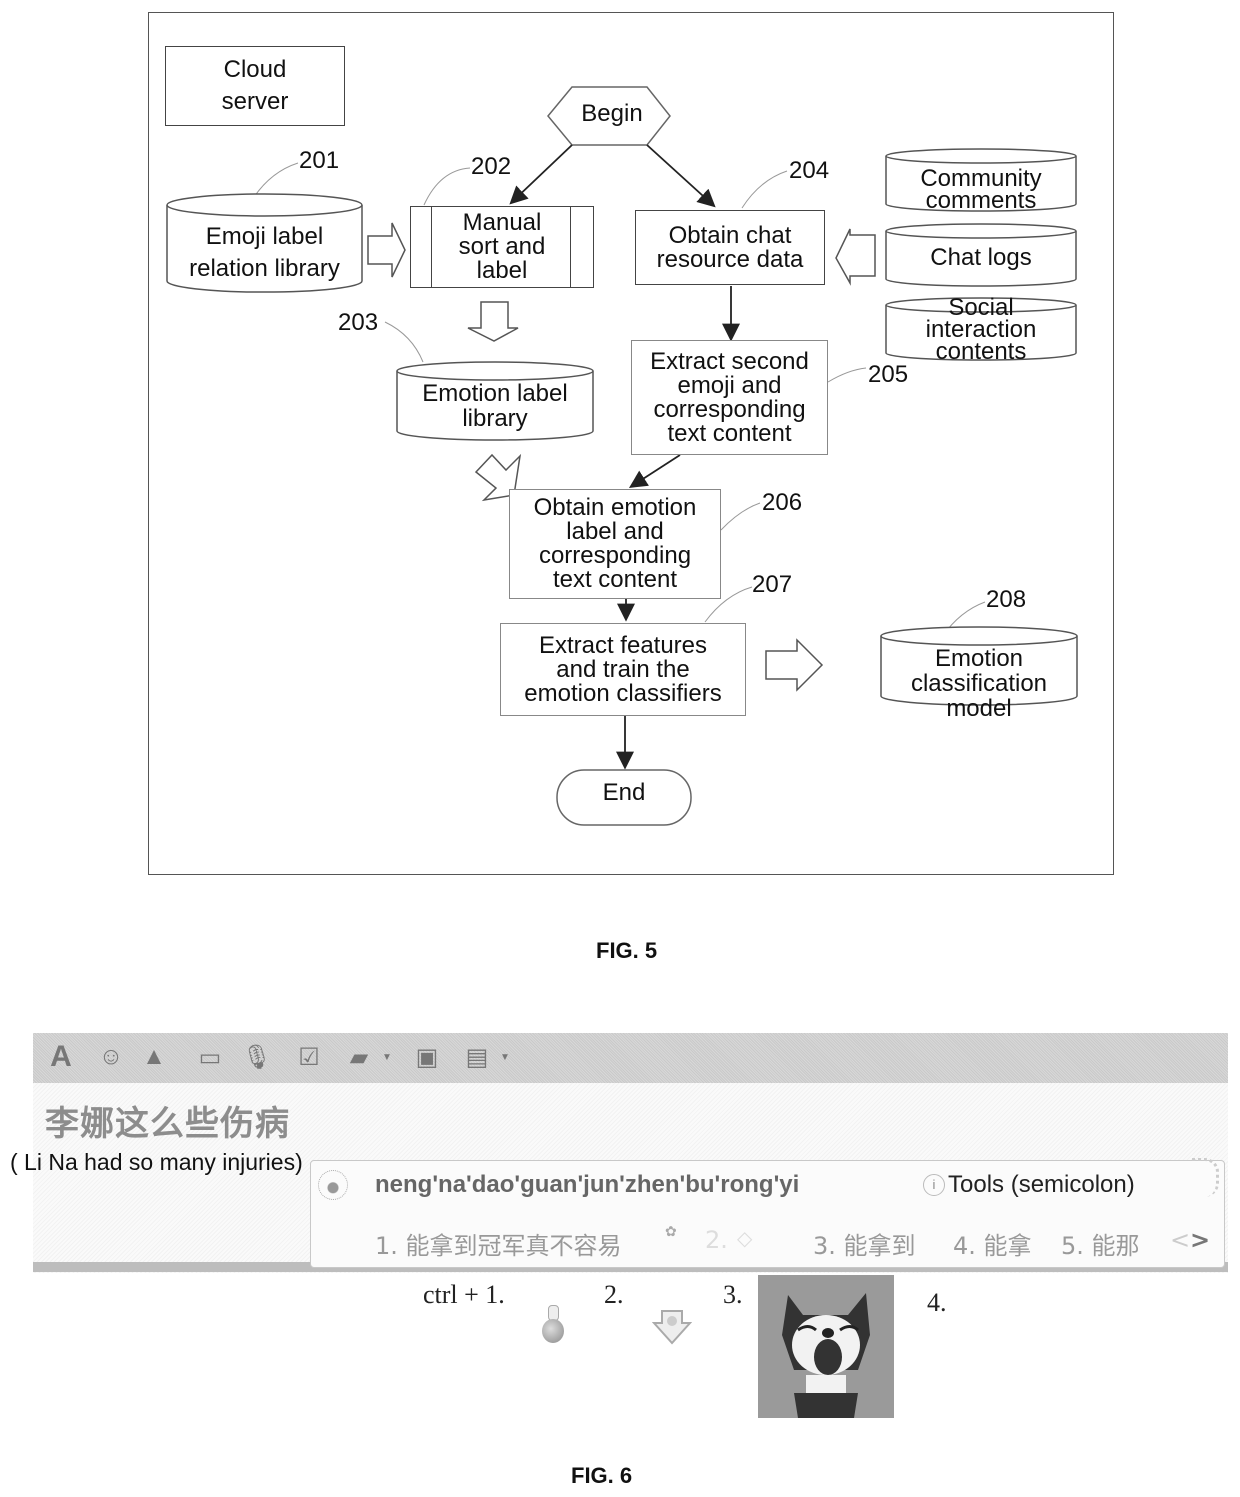  I want to click on emoji-candidate-2-label: 2., so click(614, 1294).